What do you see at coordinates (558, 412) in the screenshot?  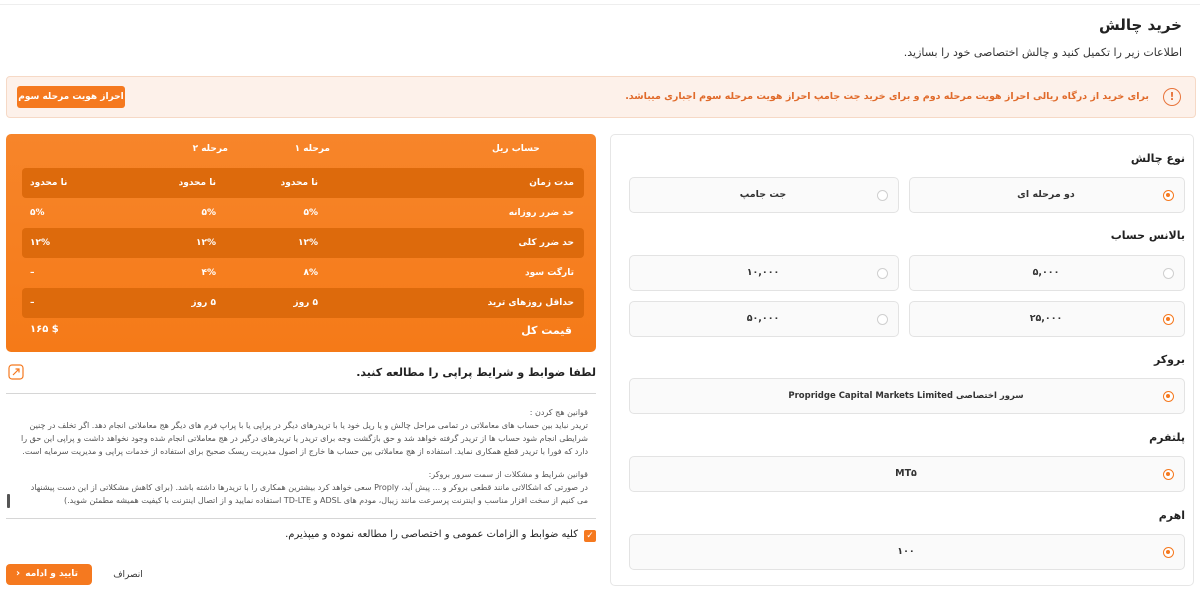 I see `terms-section-title: قوانین هج کردن :` at bounding box center [558, 412].